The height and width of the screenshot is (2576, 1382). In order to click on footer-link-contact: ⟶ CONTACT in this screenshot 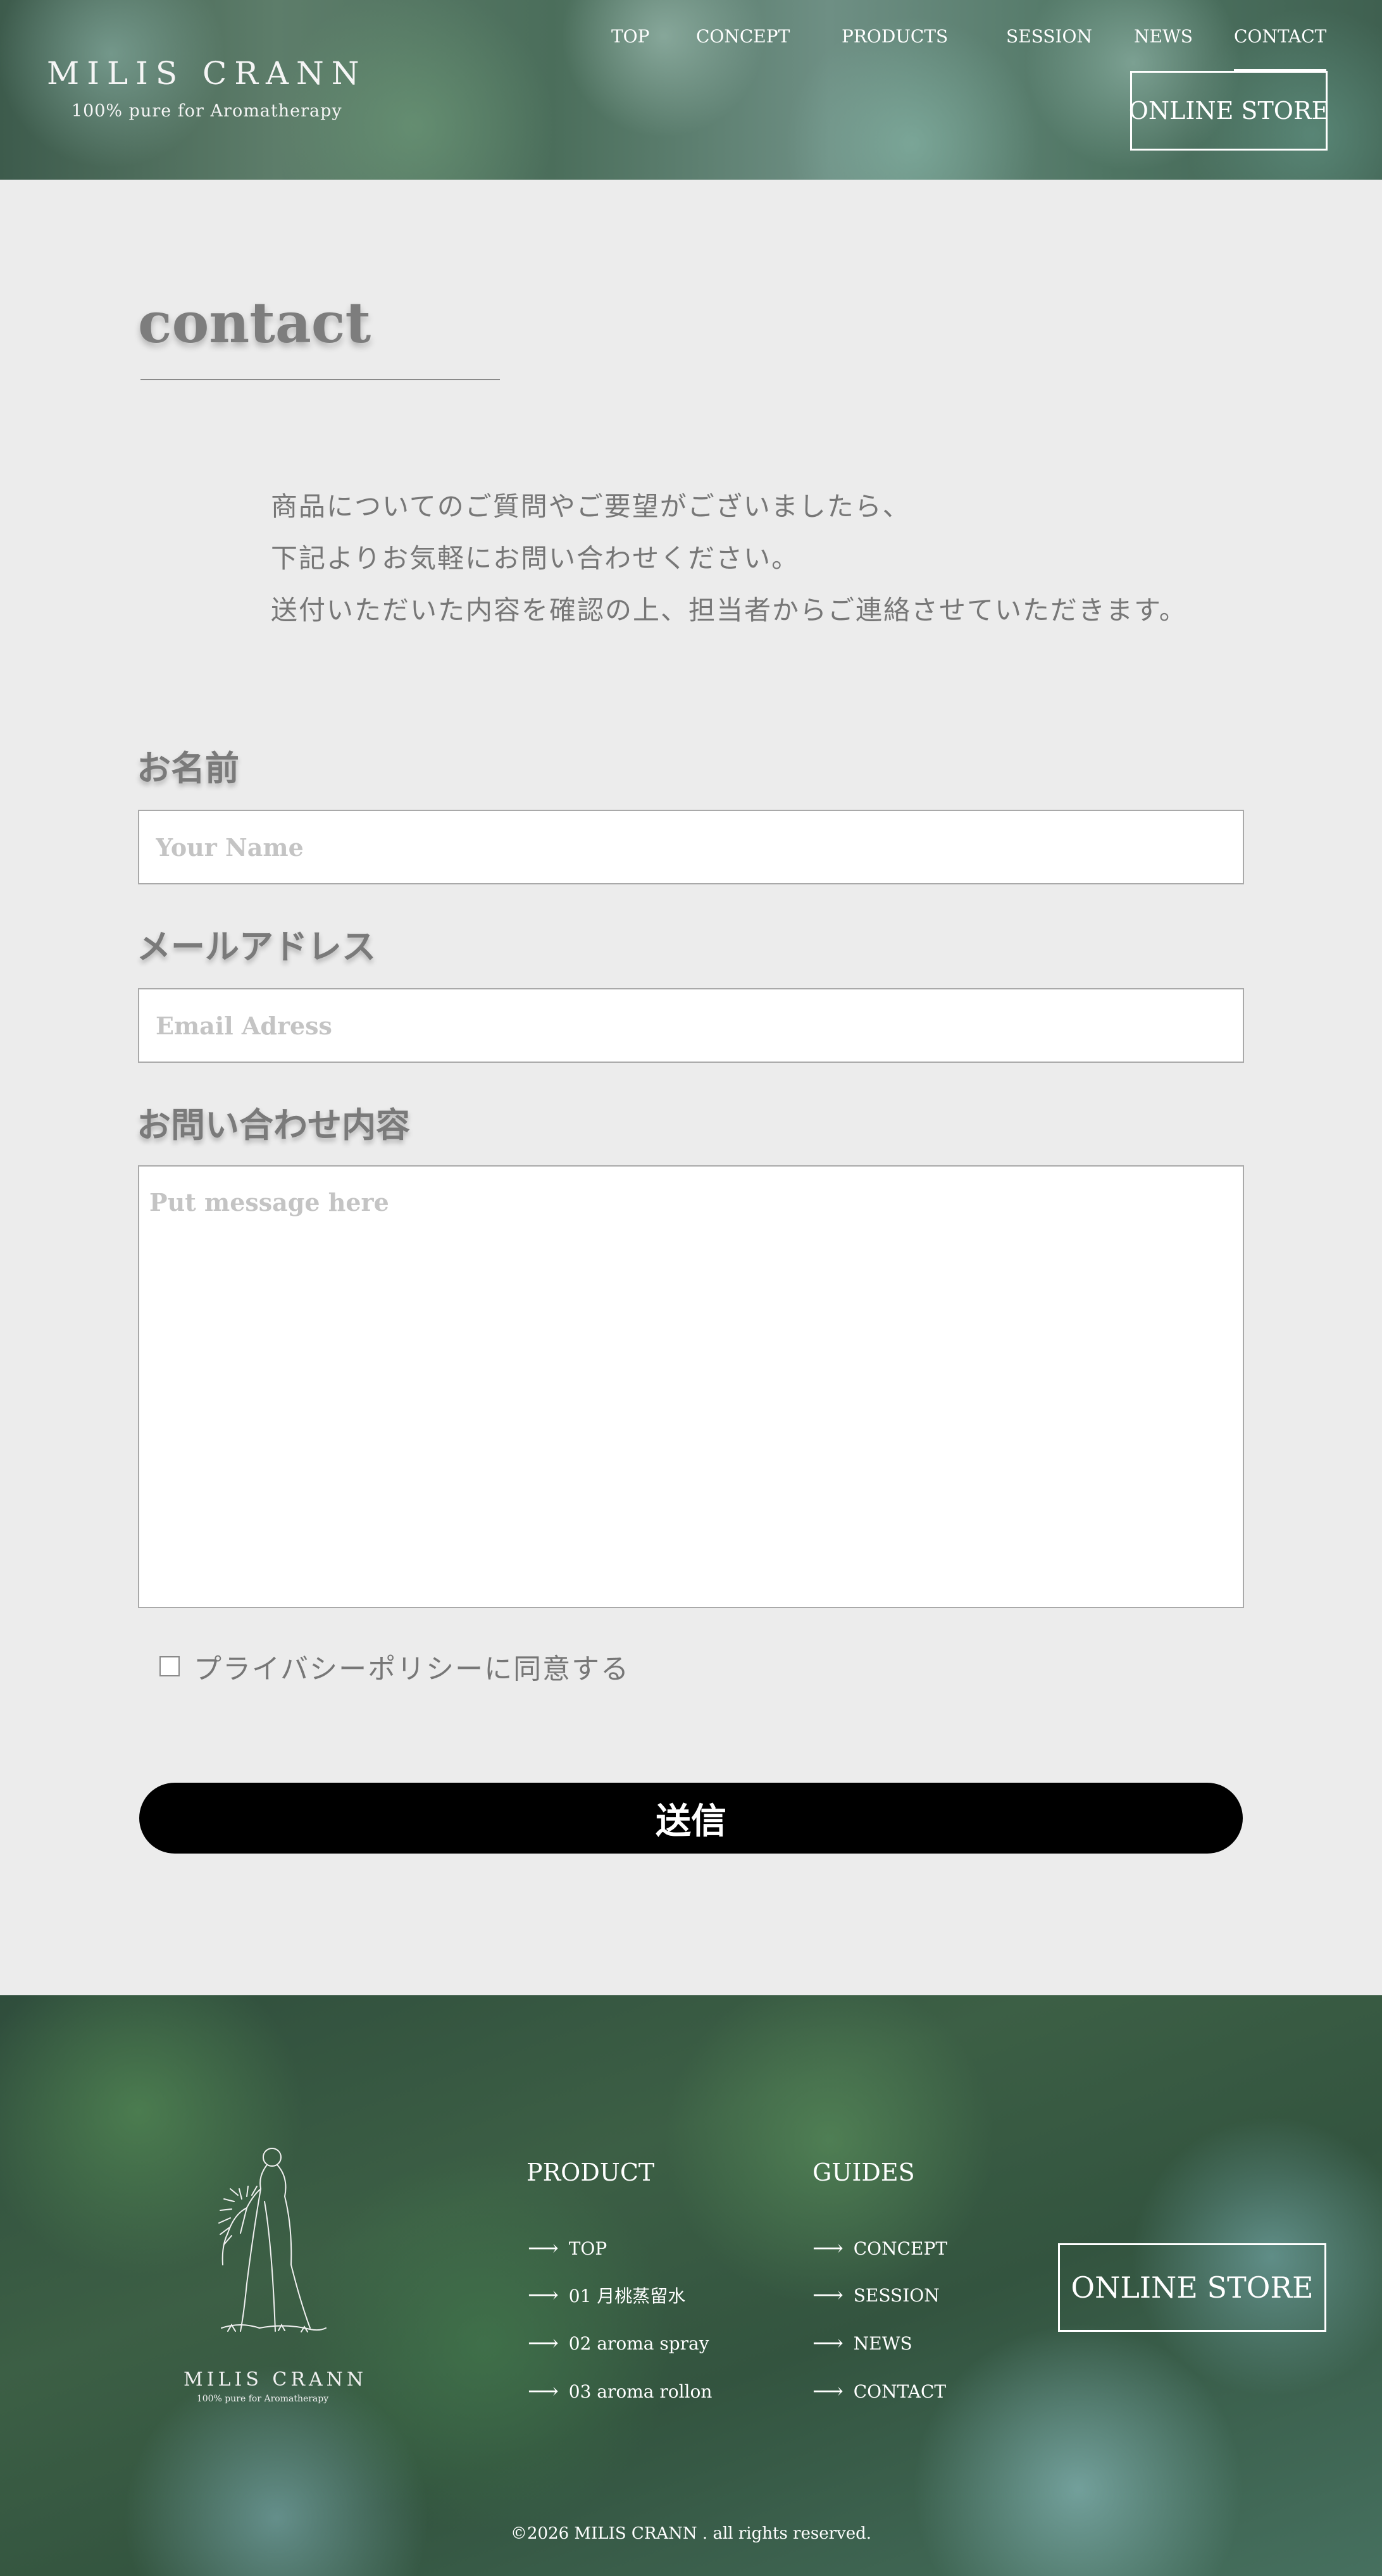, I will do `click(879, 2391)`.